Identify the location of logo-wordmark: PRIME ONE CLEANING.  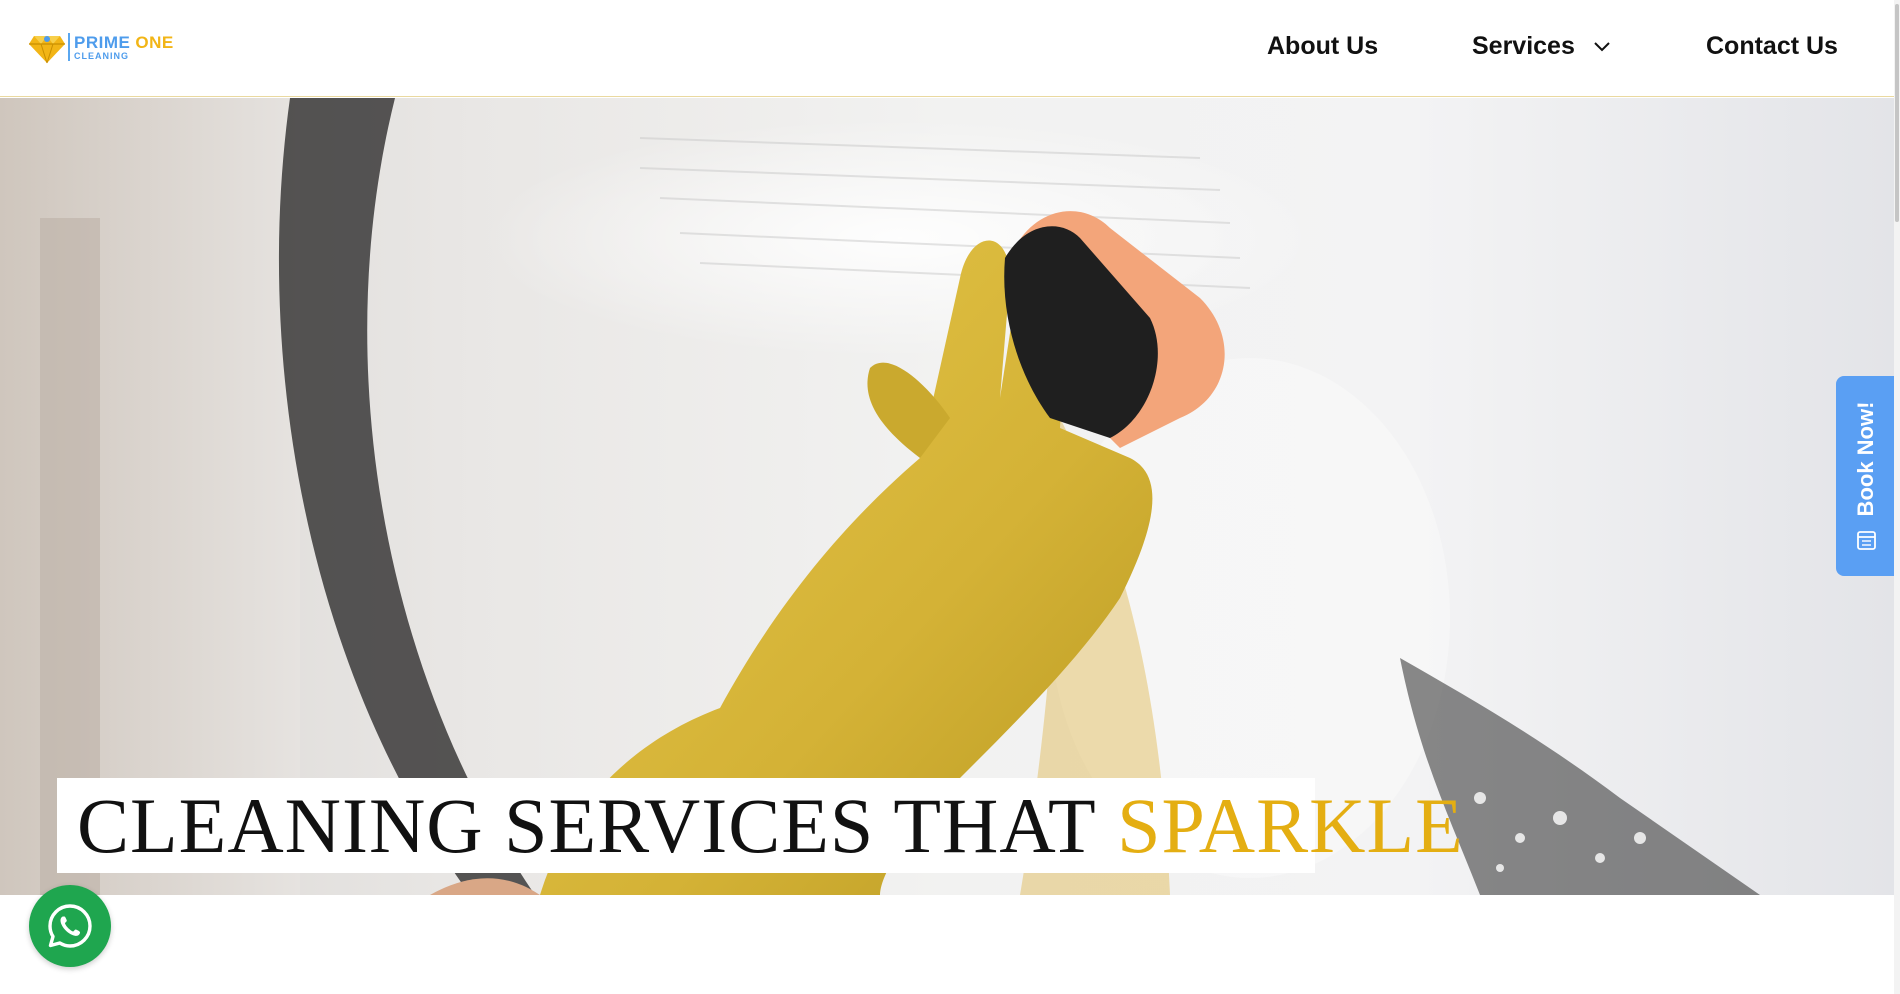
(124, 47).